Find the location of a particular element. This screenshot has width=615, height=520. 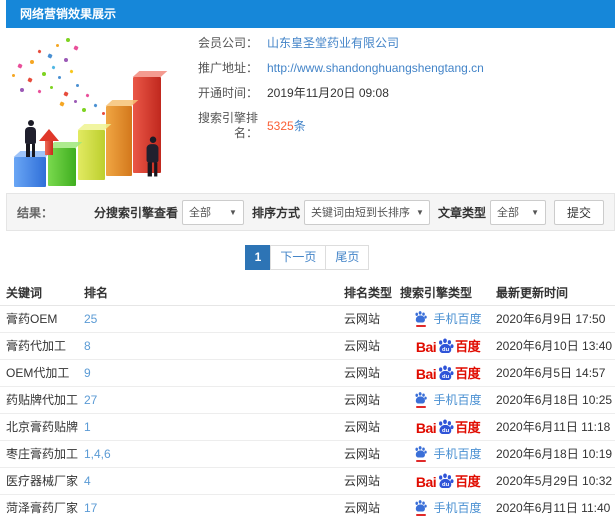

table-row: 北京膏药贴牌 1 云网站 Bai du 百度 2020年6月11日 11:18 is located at coordinates (307, 427).